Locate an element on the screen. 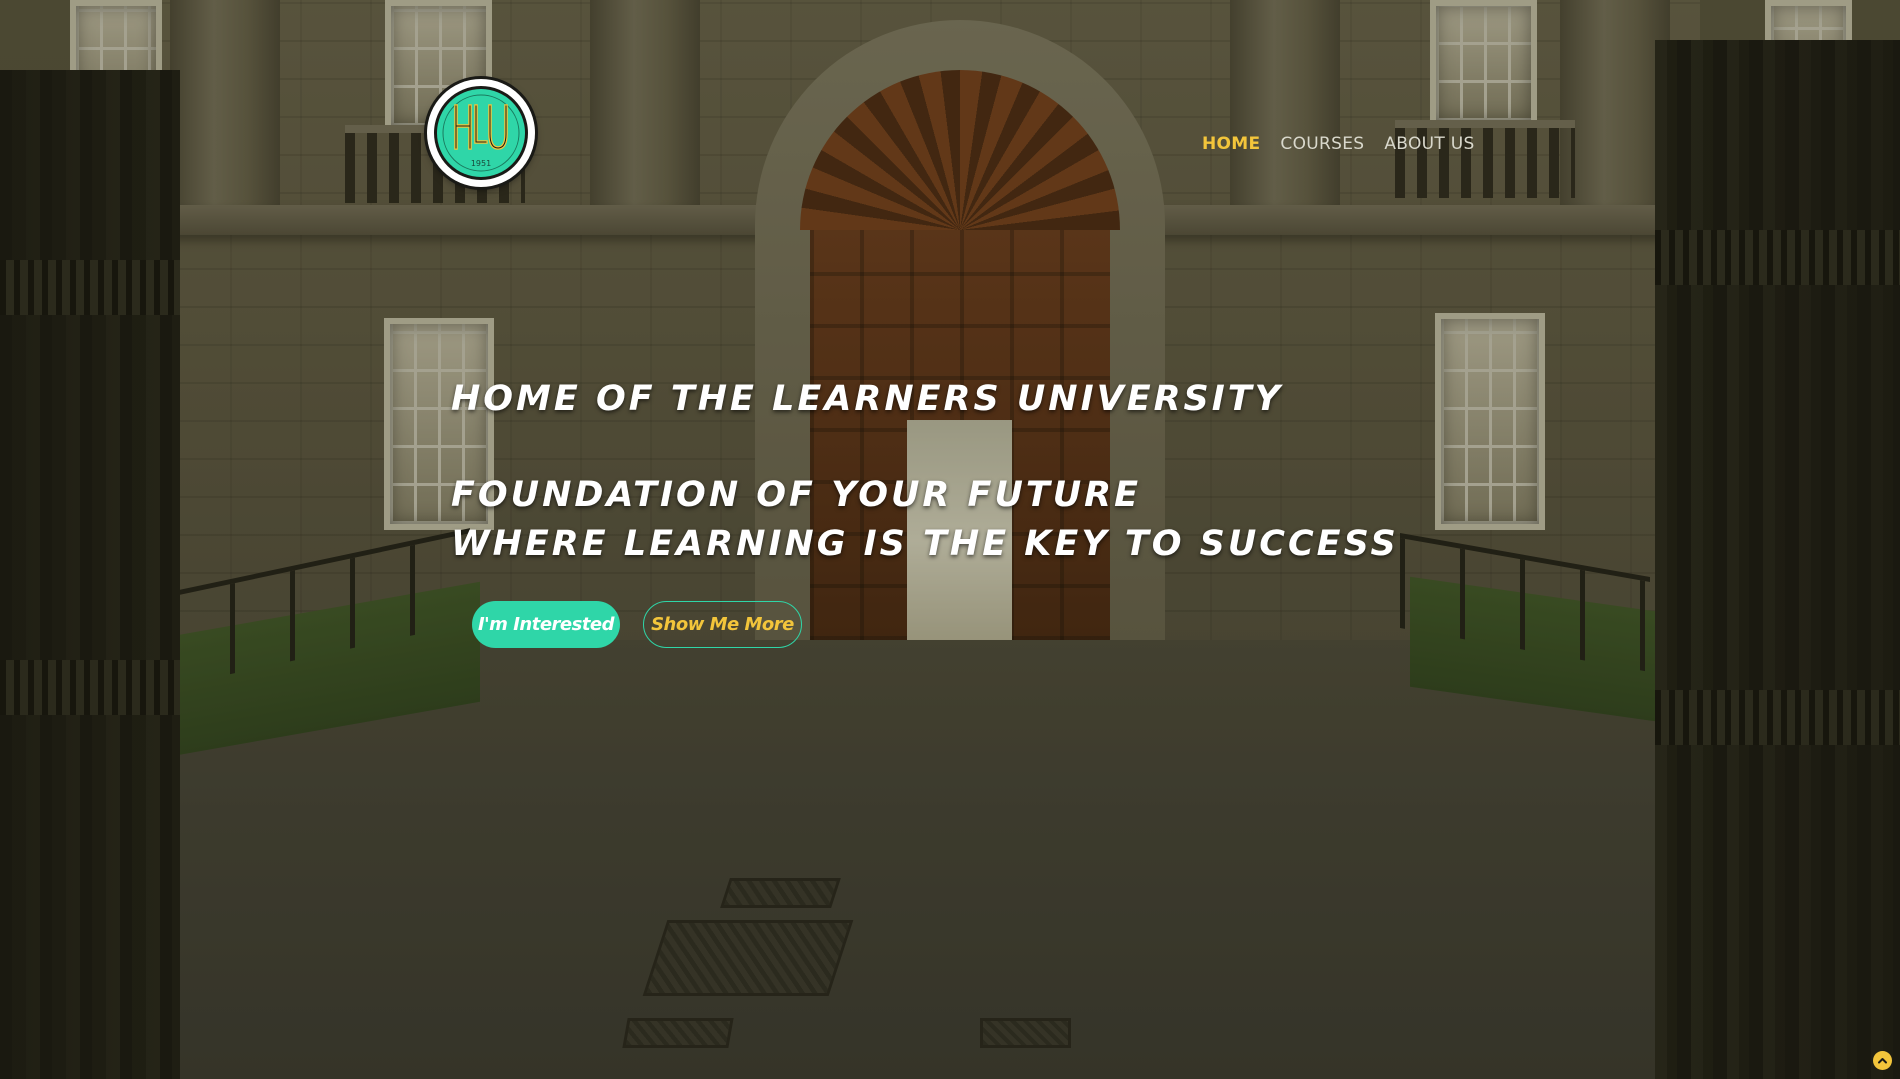 This screenshot has width=1900, height=1079. hero-subtitle-line-2: WHERE LEARNING IS THE KEY TO SUCCESS is located at coordinates (925, 544).